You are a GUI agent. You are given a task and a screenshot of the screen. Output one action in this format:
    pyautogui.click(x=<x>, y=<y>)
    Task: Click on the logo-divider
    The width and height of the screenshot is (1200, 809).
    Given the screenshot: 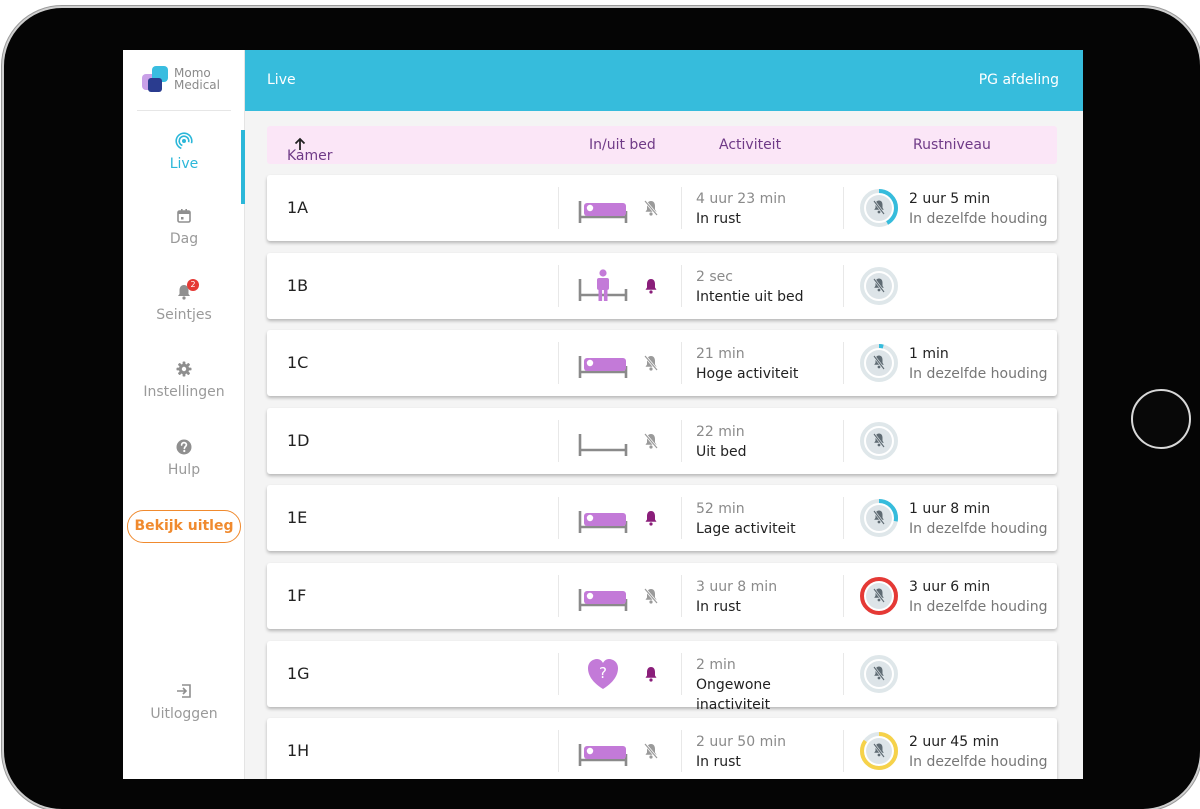 What is the action you would take?
    pyautogui.click(x=184, y=110)
    